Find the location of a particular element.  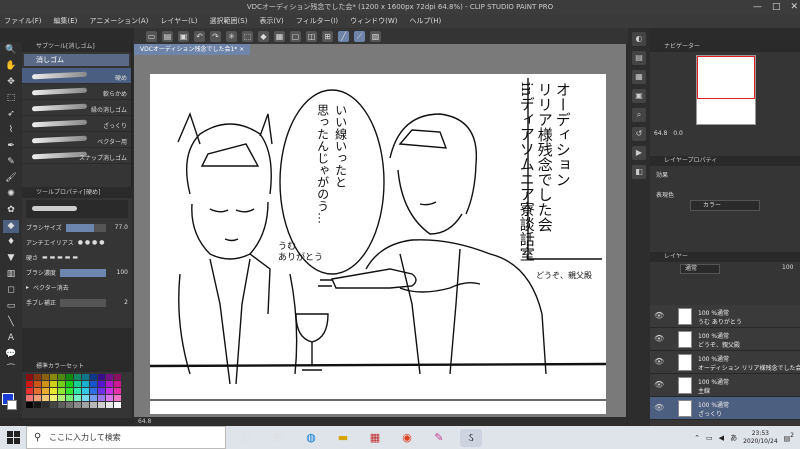

layer-opacity-value: 100 is located at coordinates (787, 267).